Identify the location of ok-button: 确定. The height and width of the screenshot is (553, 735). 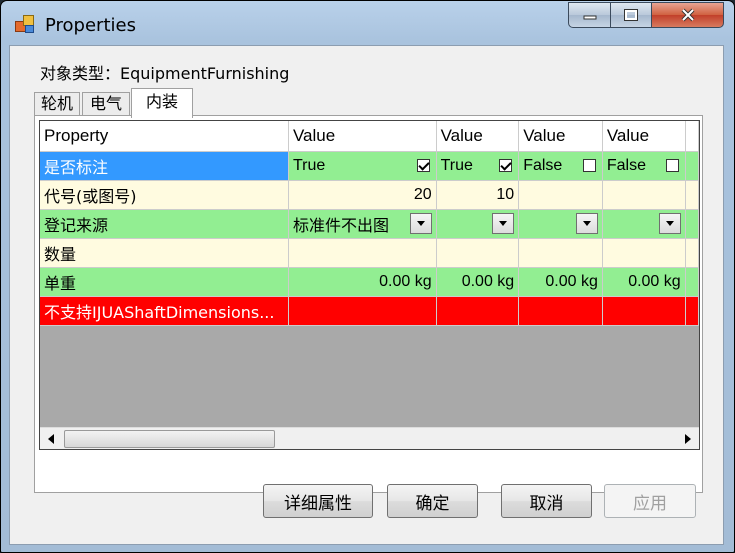
(432, 501).